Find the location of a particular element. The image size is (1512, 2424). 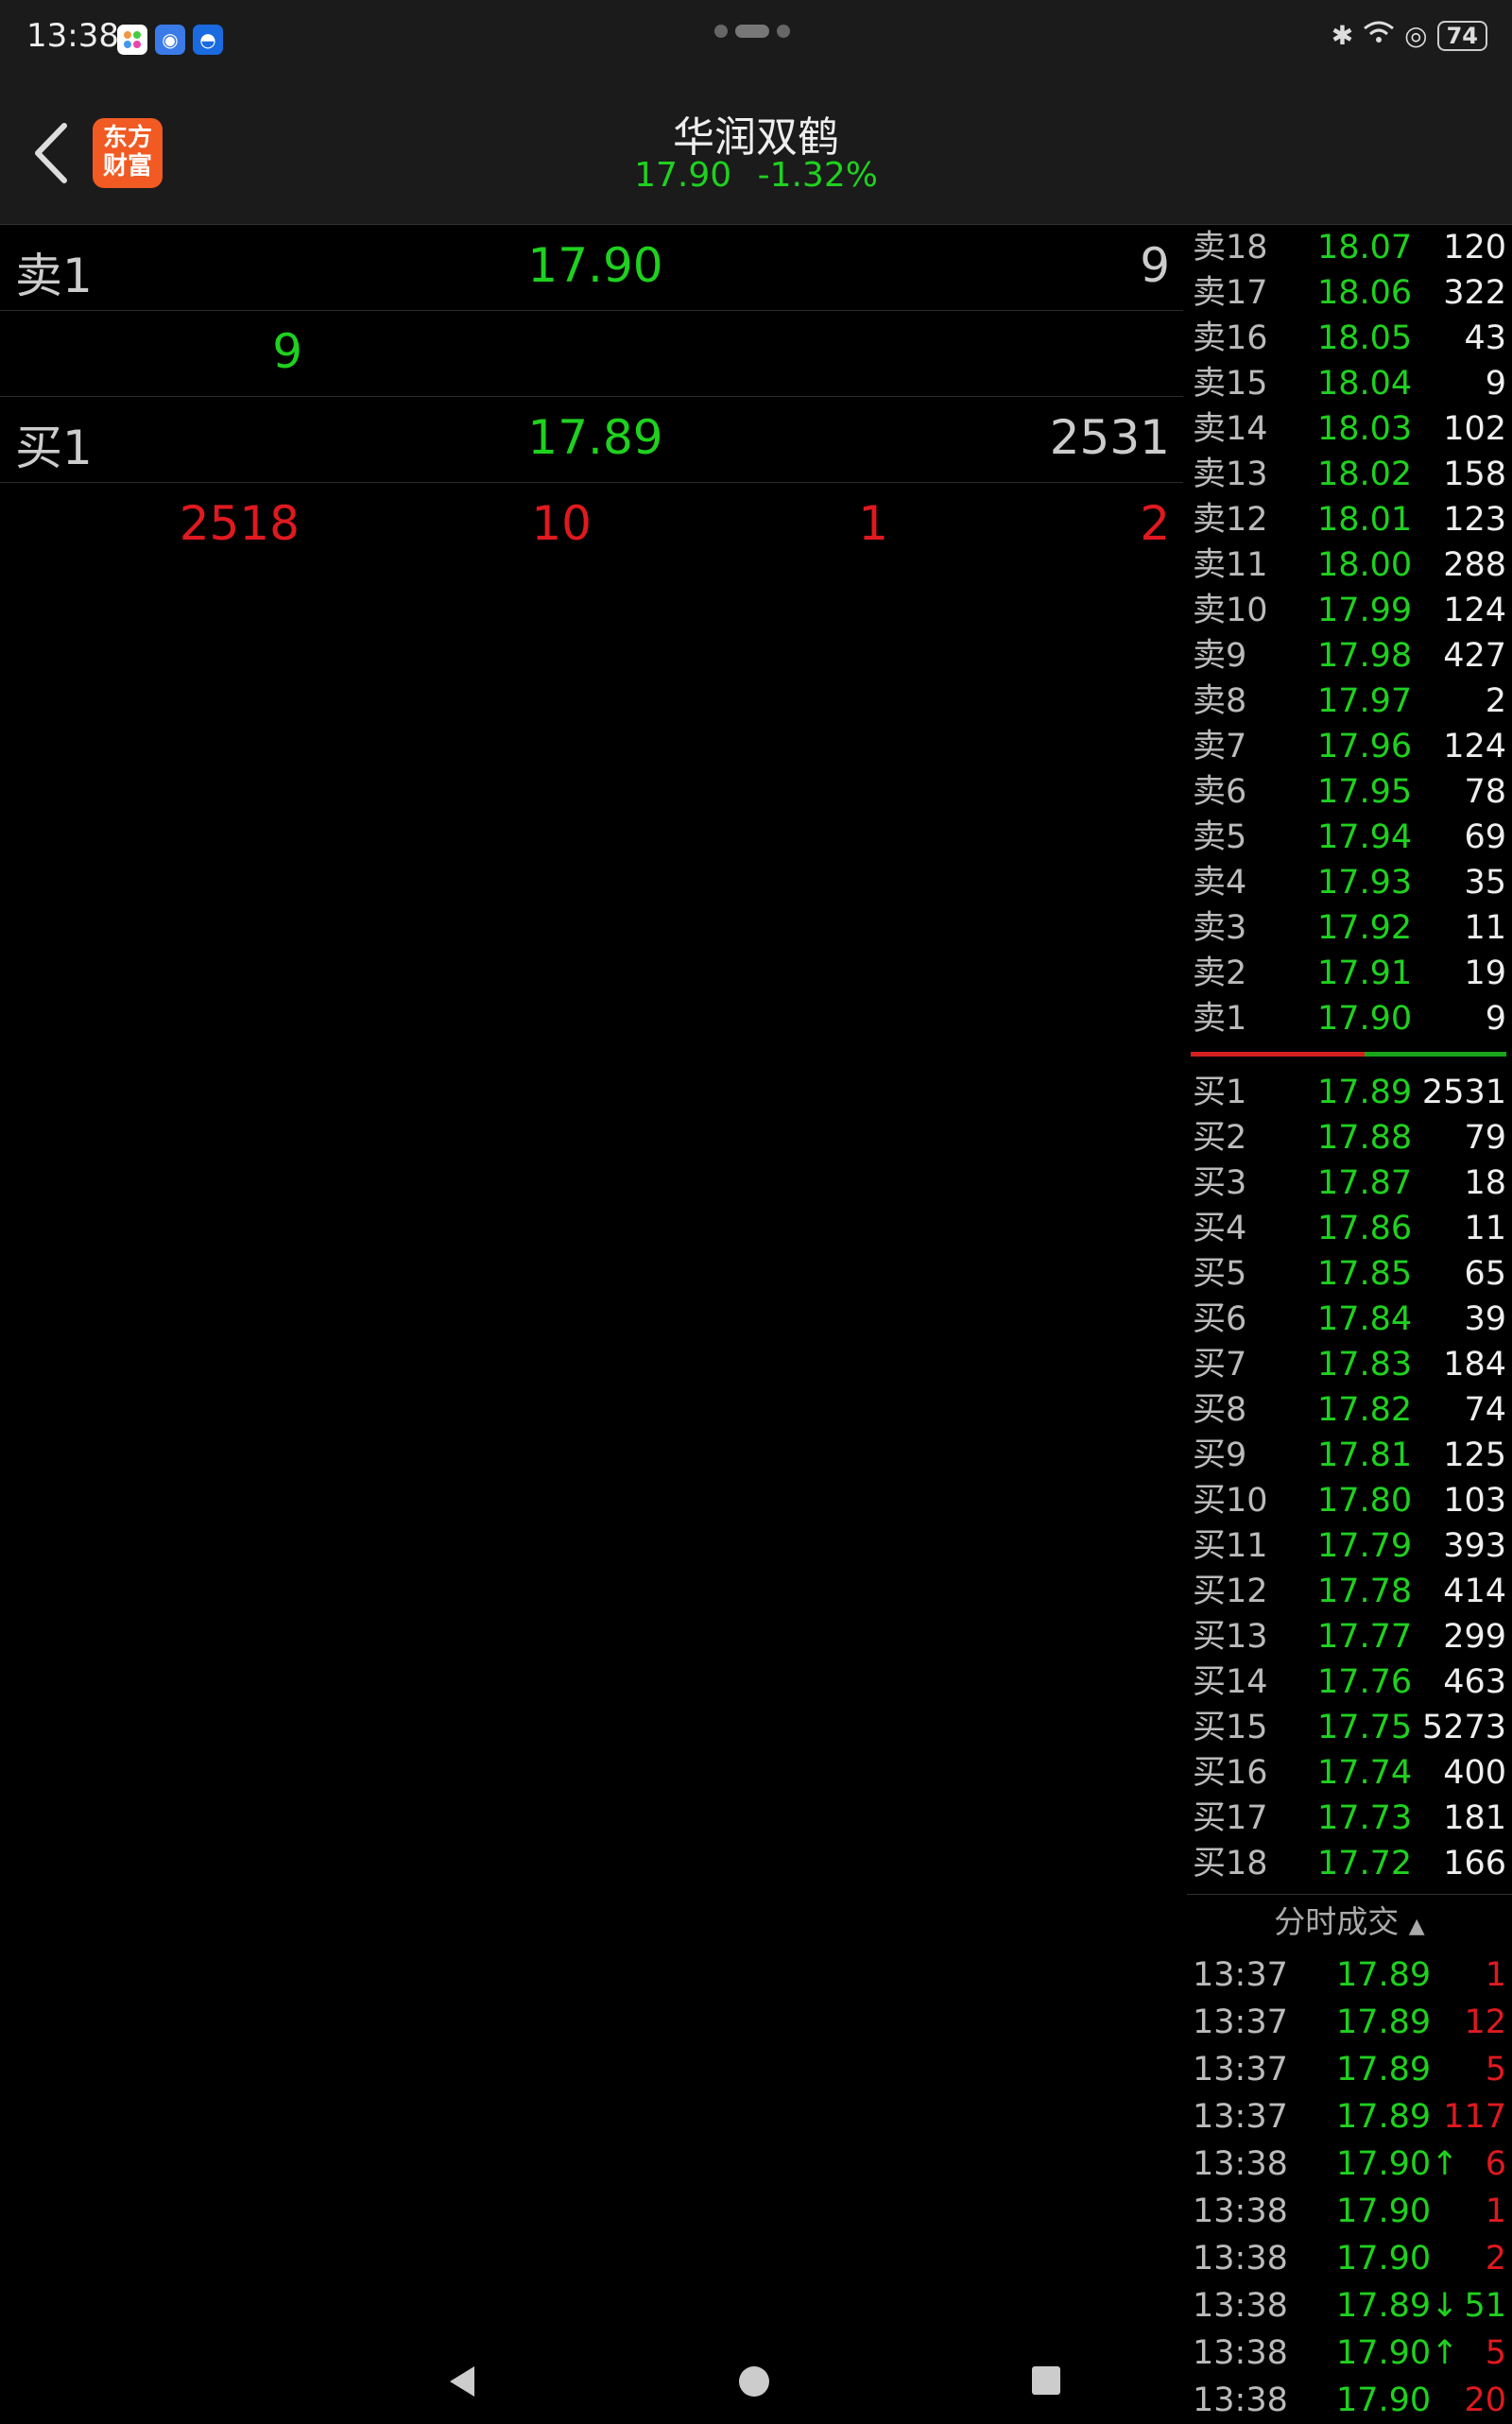

buy-order-row: 买4 17.86 11 is located at coordinates (1349, 1228).